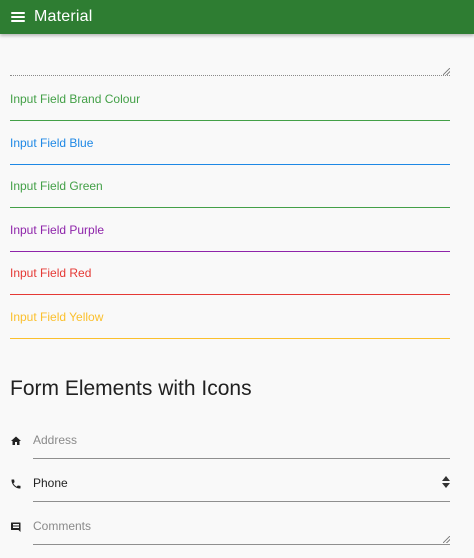 The width and height of the screenshot is (474, 558). What do you see at coordinates (241, 487) in the screenshot?
I see `phone-select: Phone` at bounding box center [241, 487].